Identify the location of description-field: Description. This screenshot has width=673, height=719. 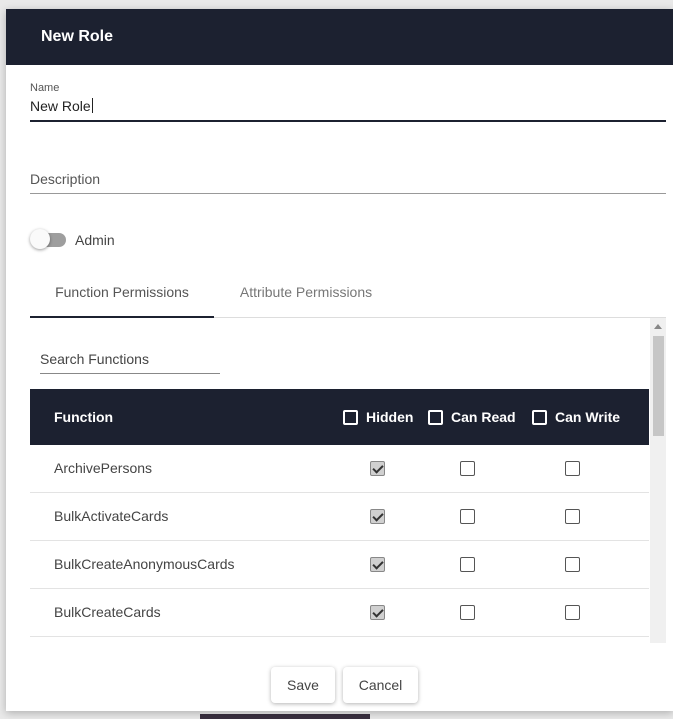
(348, 180).